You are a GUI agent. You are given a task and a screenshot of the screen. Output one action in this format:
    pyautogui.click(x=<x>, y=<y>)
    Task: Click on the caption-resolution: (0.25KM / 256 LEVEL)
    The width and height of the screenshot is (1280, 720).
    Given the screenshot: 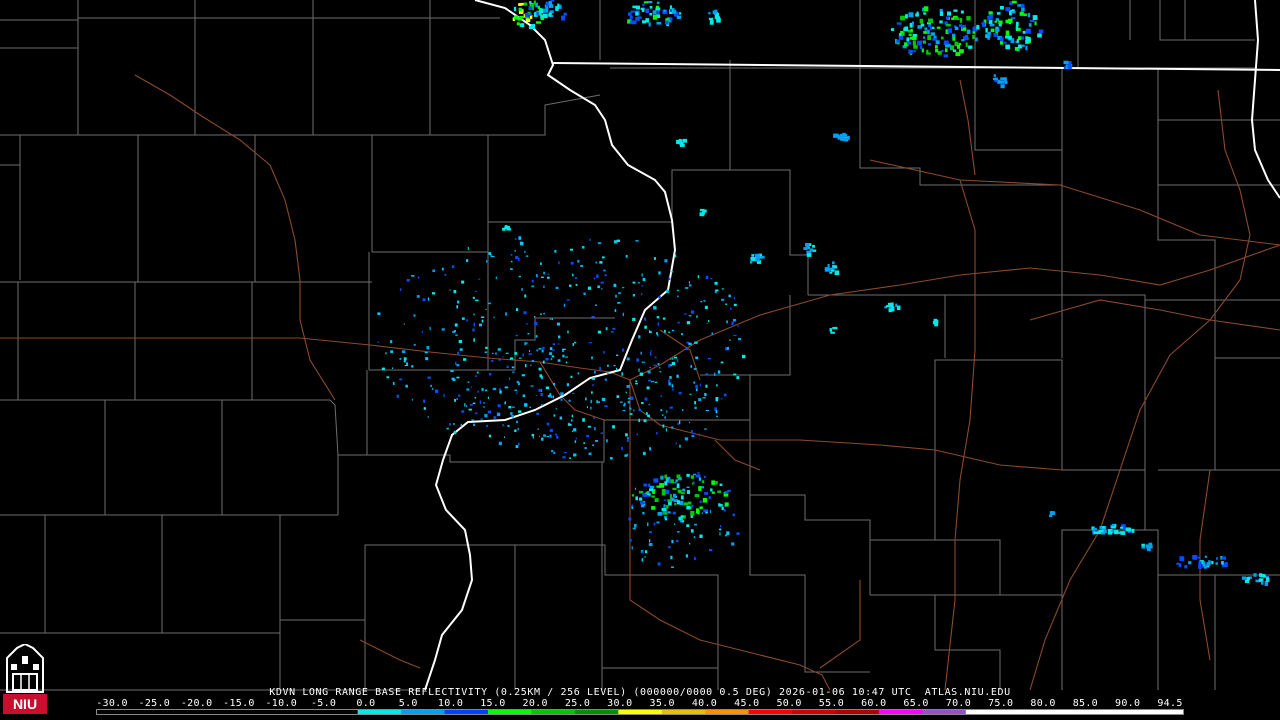 What is the action you would take?
    pyautogui.click(x=560, y=692)
    